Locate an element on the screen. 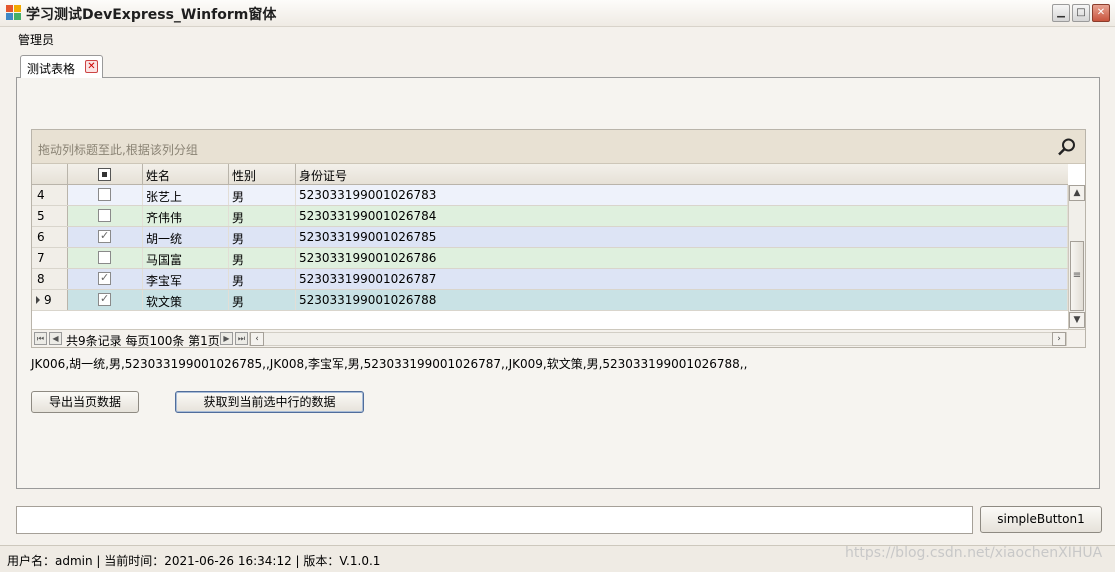 This screenshot has height=572, width=1115. row-number: 5 is located at coordinates (41, 216).